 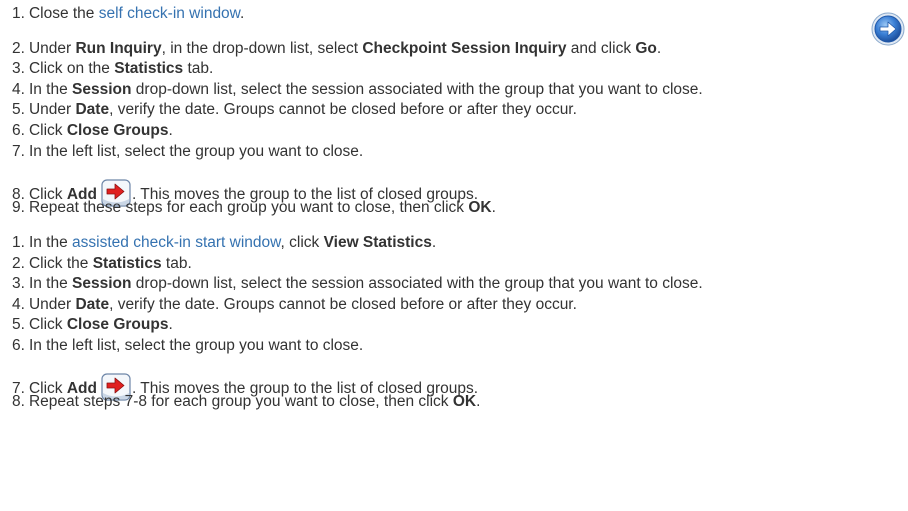 What do you see at coordinates (18, 207) in the screenshot?
I see `step-number: 9.` at bounding box center [18, 207].